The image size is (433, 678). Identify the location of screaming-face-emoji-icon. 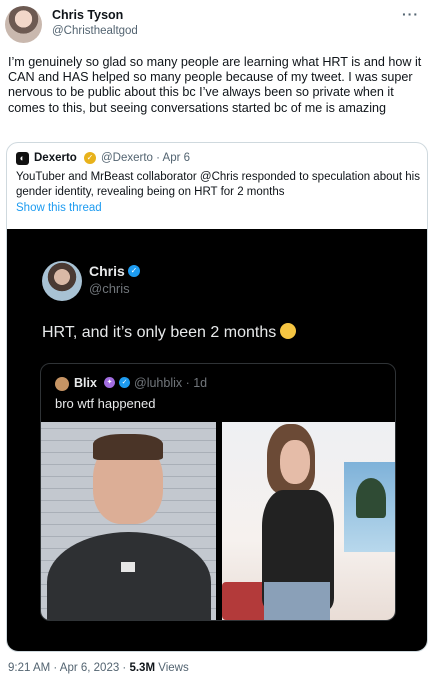
(288, 331).